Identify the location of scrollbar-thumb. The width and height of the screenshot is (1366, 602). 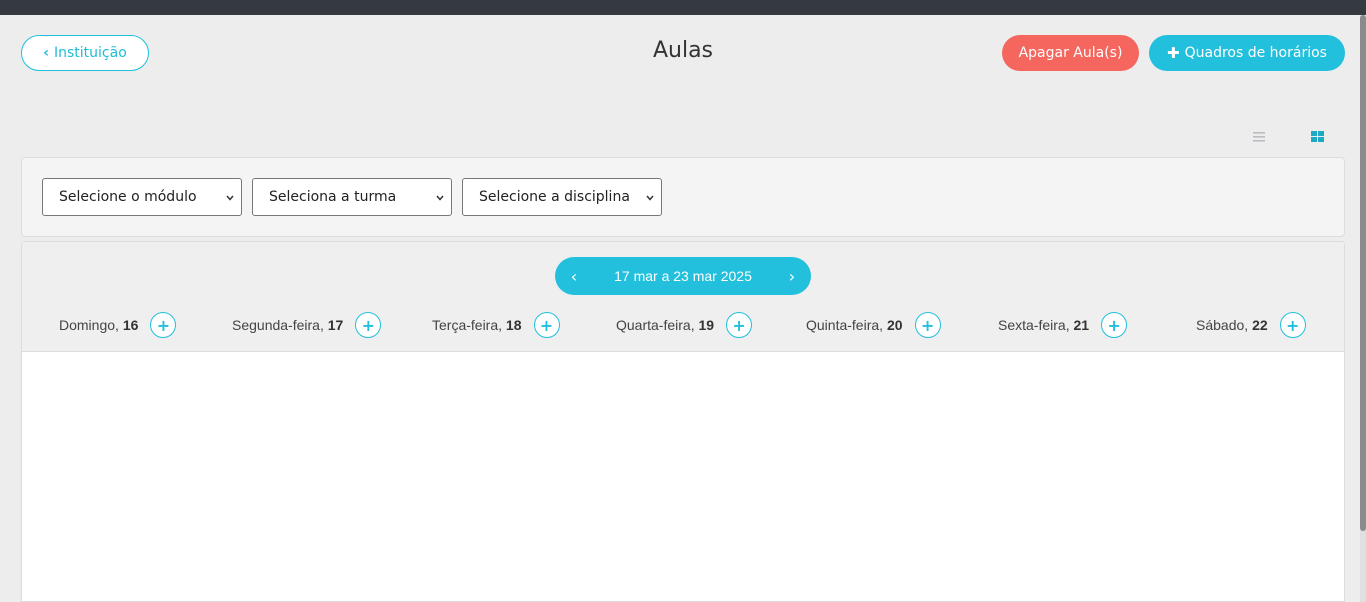
(1363, 273).